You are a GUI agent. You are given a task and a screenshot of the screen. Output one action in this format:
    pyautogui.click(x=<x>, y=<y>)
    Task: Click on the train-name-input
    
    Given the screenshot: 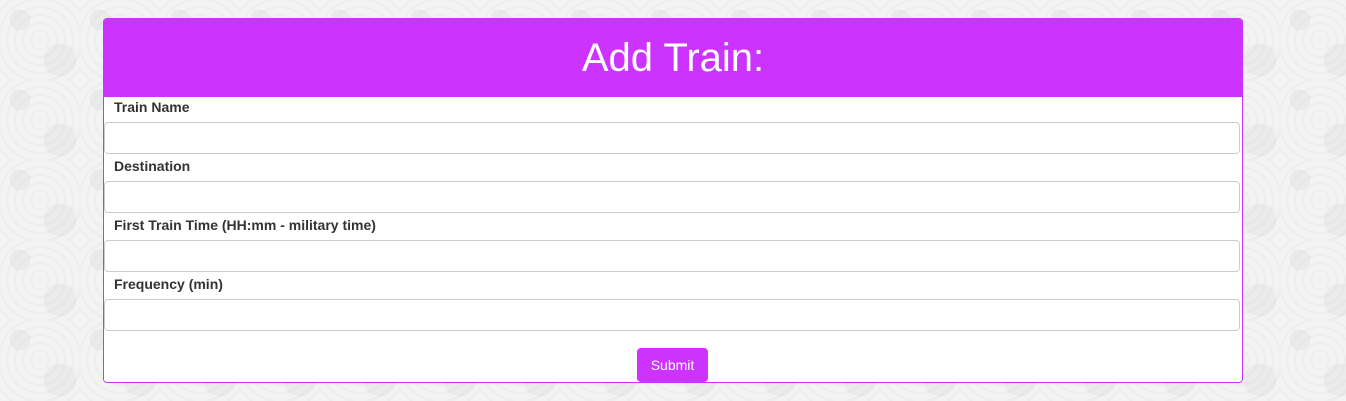 What is the action you would take?
    pyautogui.click(x=672, y=138)
    